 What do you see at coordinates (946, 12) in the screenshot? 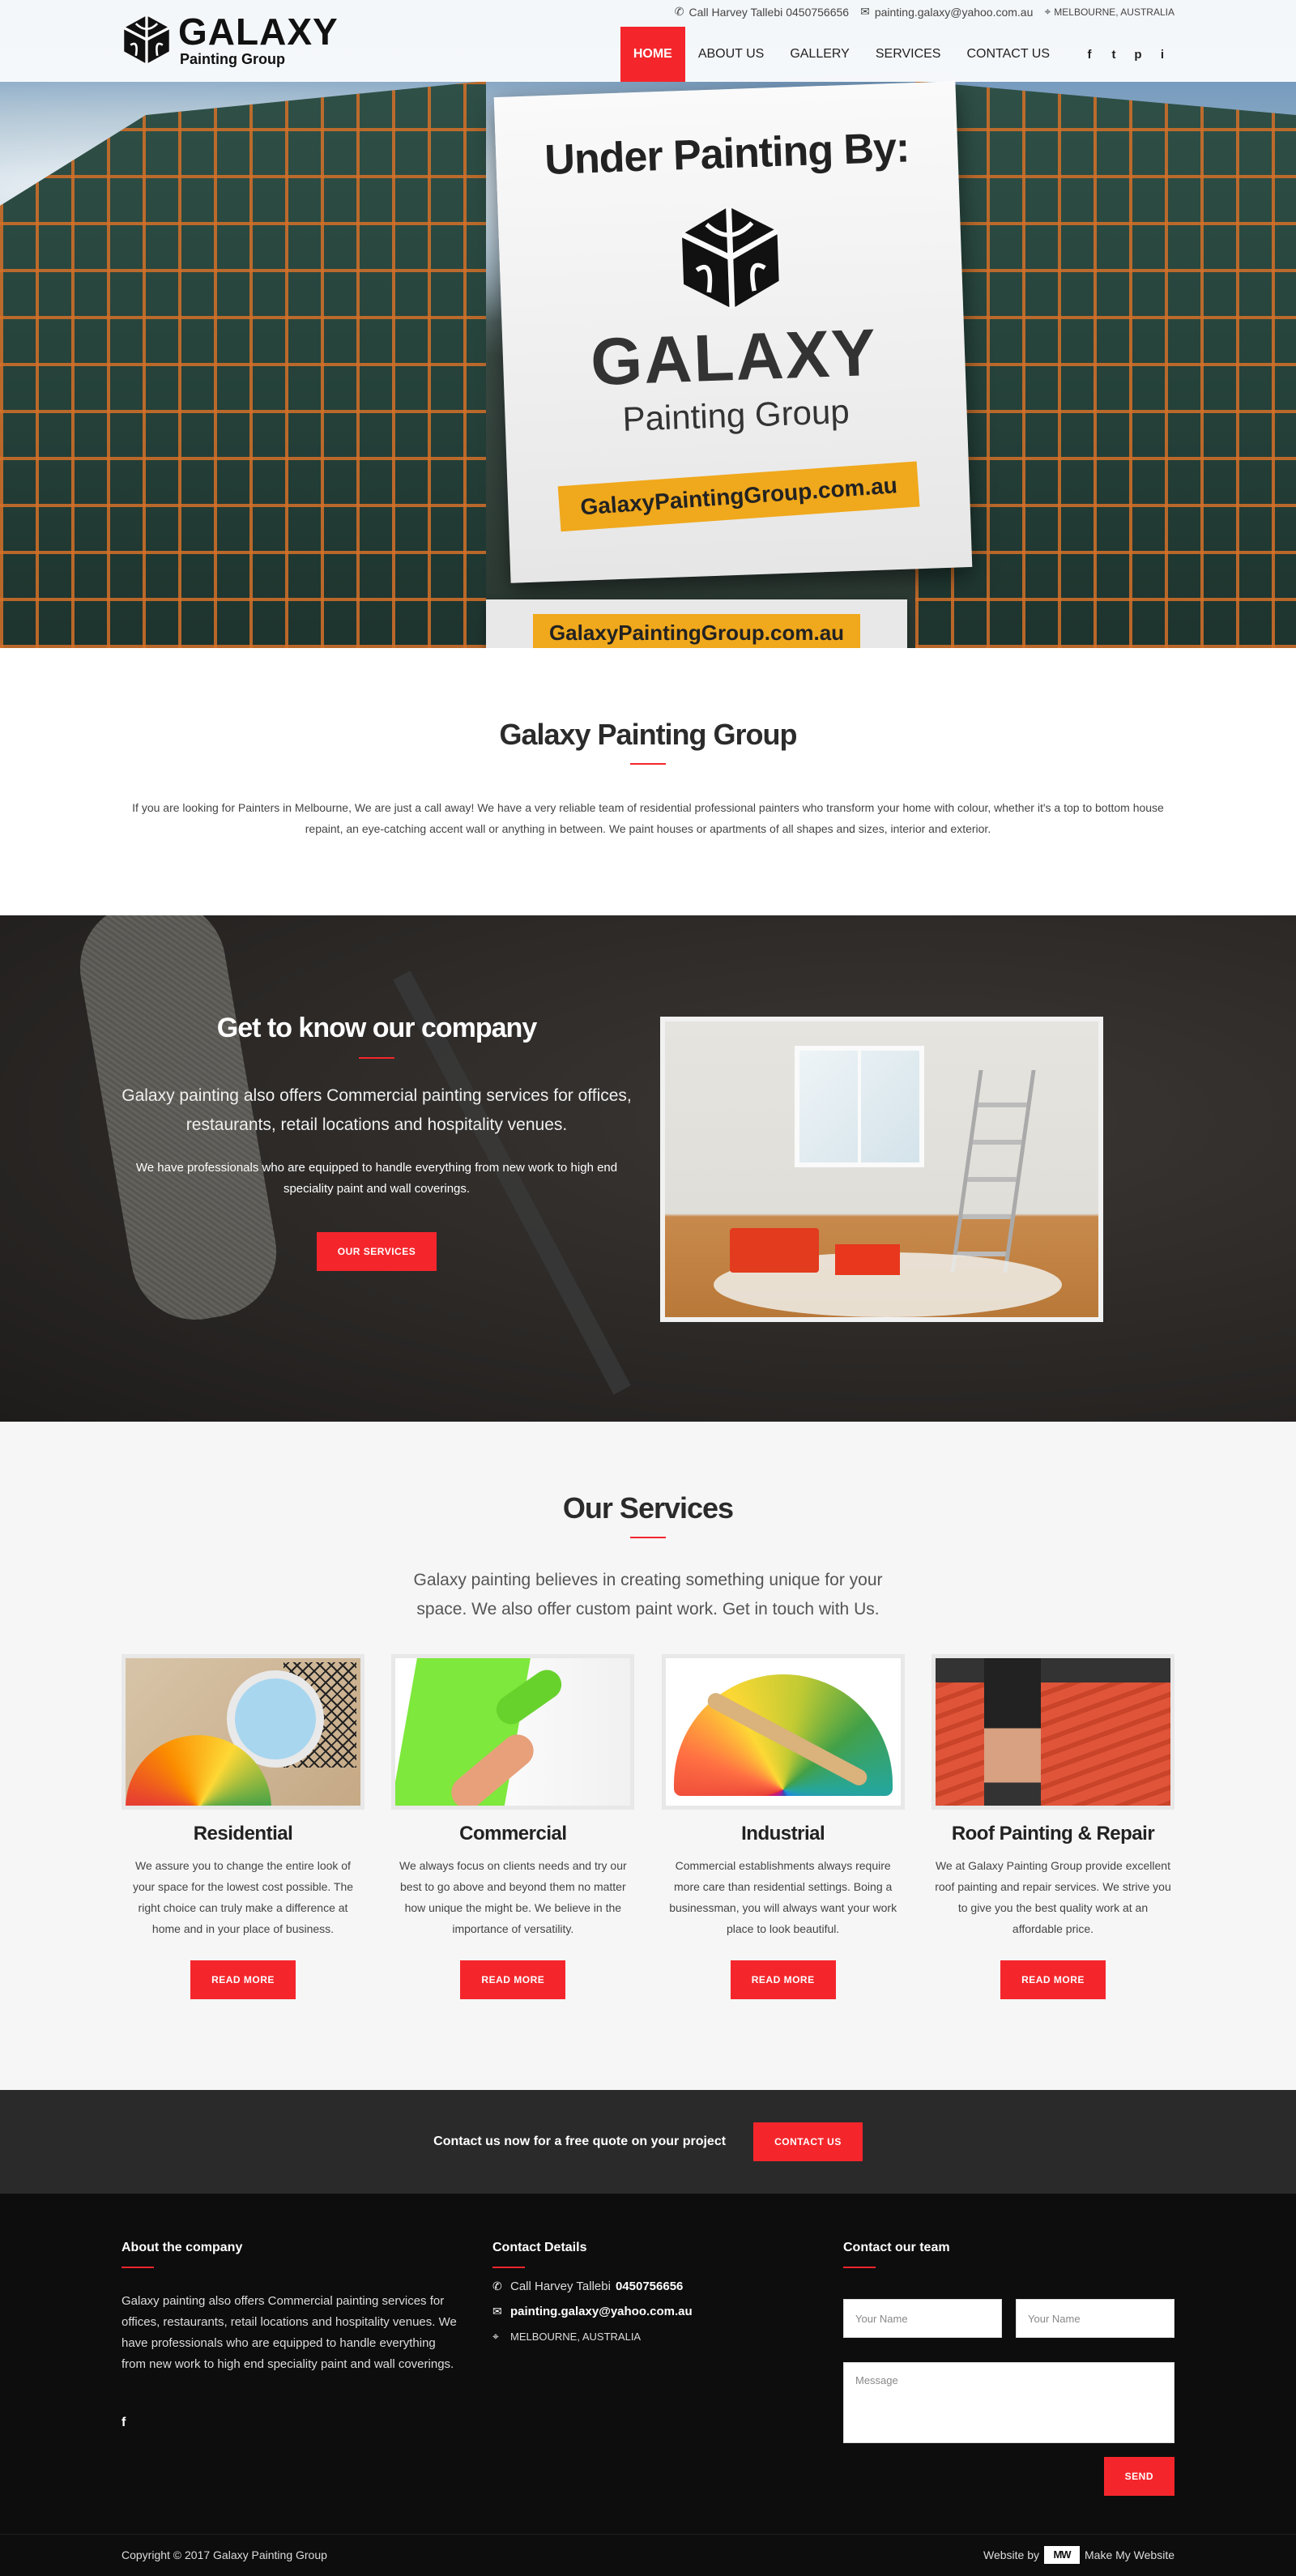
I see `topbar-email: ✉ painting.galaxy@yahoo.com.au` at bounding box center [946, 12].